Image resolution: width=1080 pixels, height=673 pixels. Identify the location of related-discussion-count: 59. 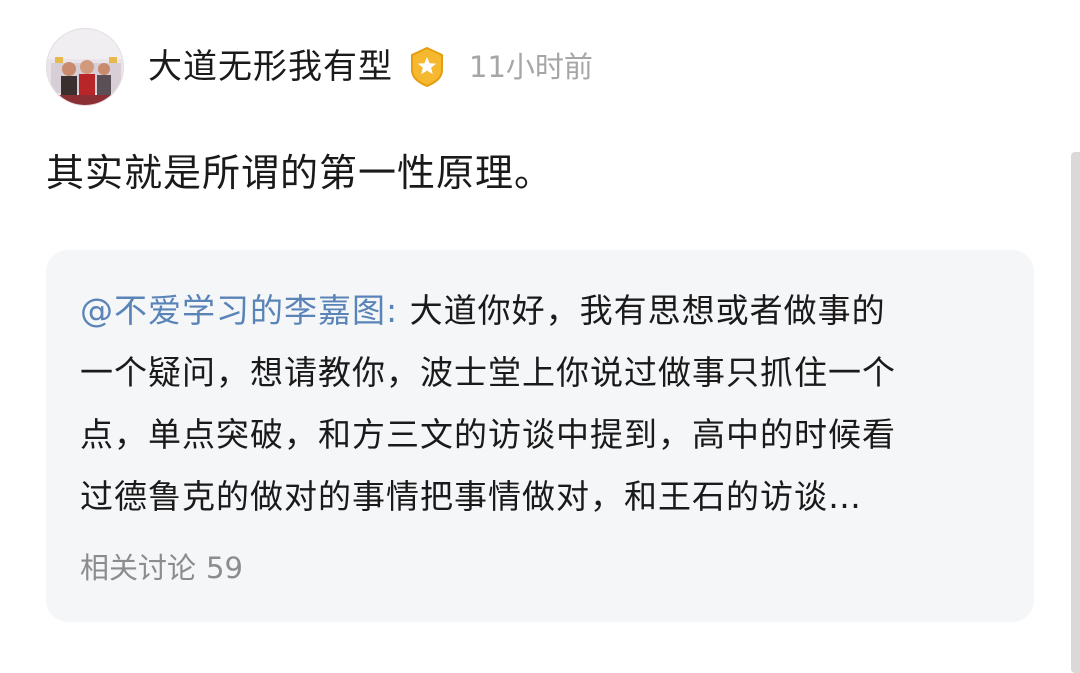
(224, 568).